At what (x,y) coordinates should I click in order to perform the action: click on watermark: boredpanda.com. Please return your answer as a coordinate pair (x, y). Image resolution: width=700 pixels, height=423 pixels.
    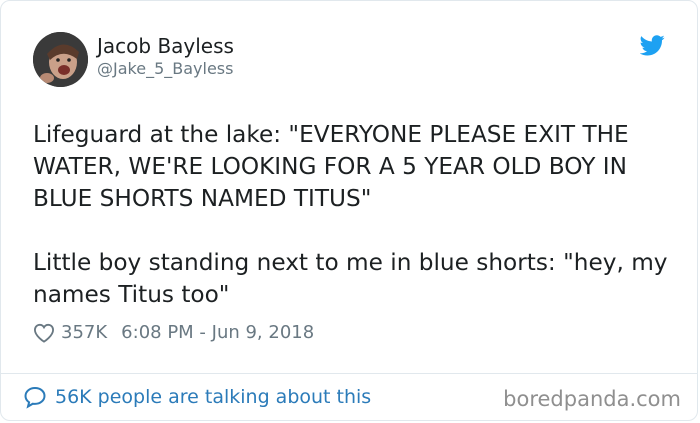
    Looking at the image, I should click on (592, 399).